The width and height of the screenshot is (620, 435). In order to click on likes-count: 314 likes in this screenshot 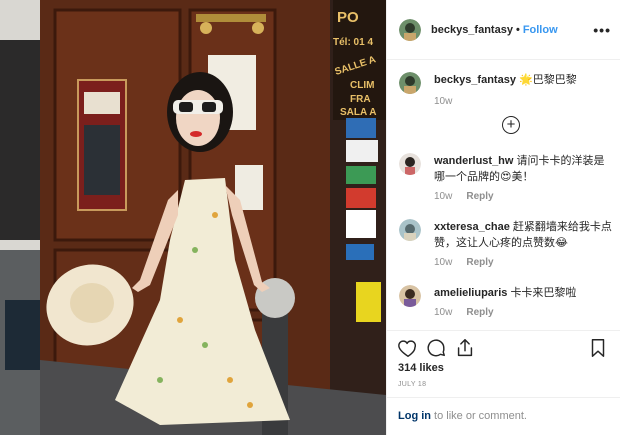, I will do `click(421, 368)`.